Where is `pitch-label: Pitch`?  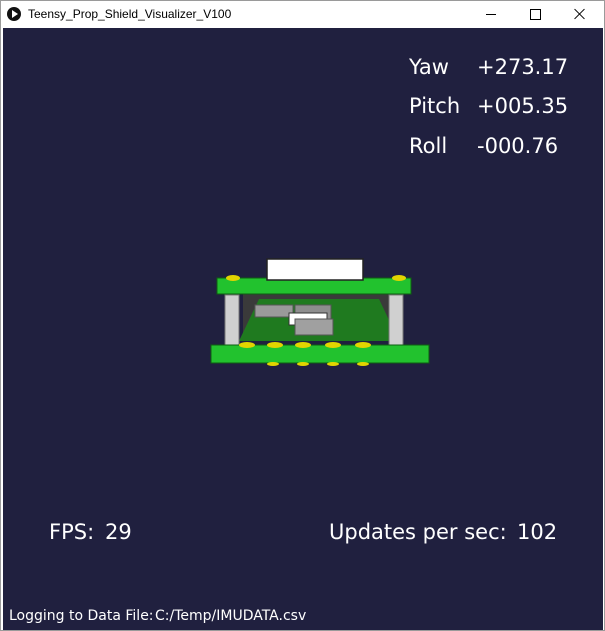 pitch-label: Pitch is located at coordinates (435, 106).